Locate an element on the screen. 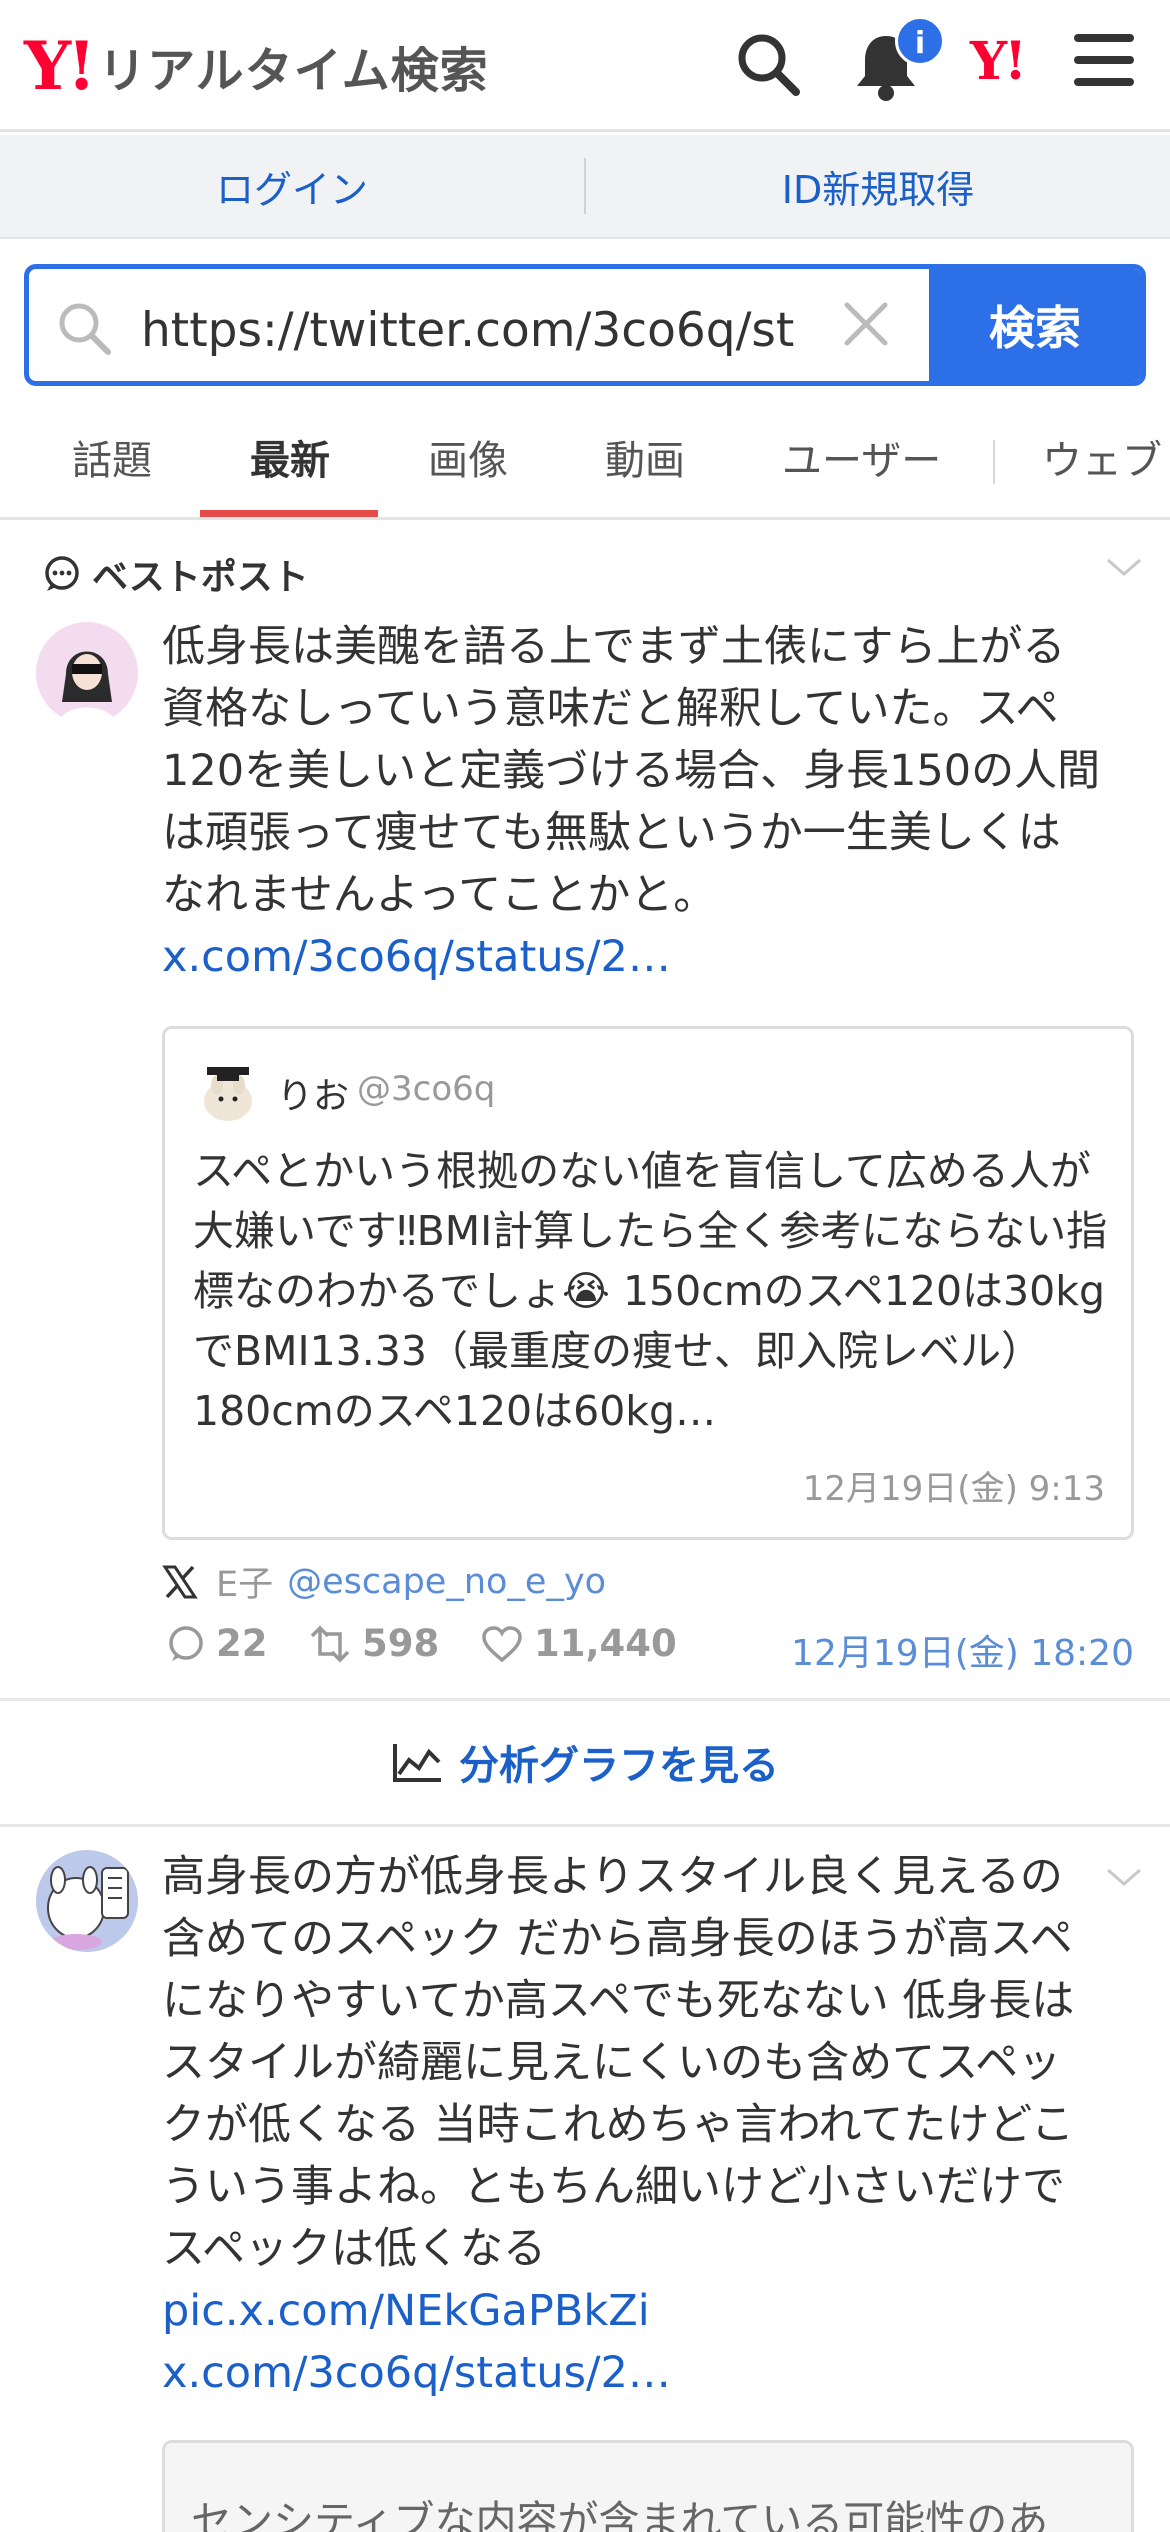 The image size is (1170, 2532). post-author: E子 @escape_no_e_yo is located at coordinates (384, 1581).